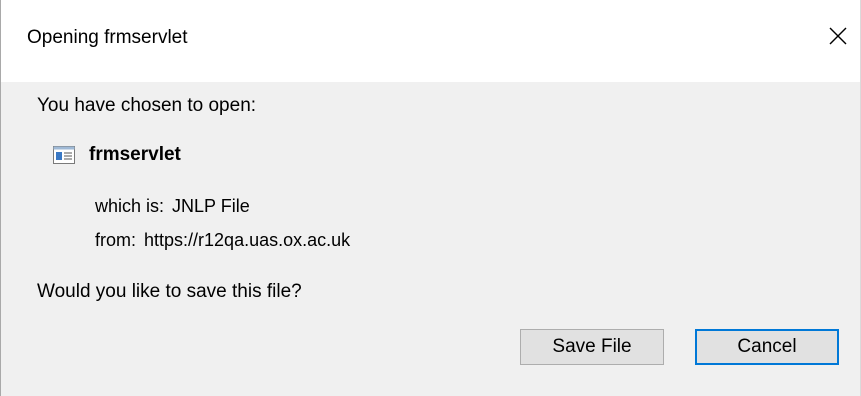 This screenshot has width=861, height=396. I want to click on file-type-row: which is: JNLP File, so click(172, 206).